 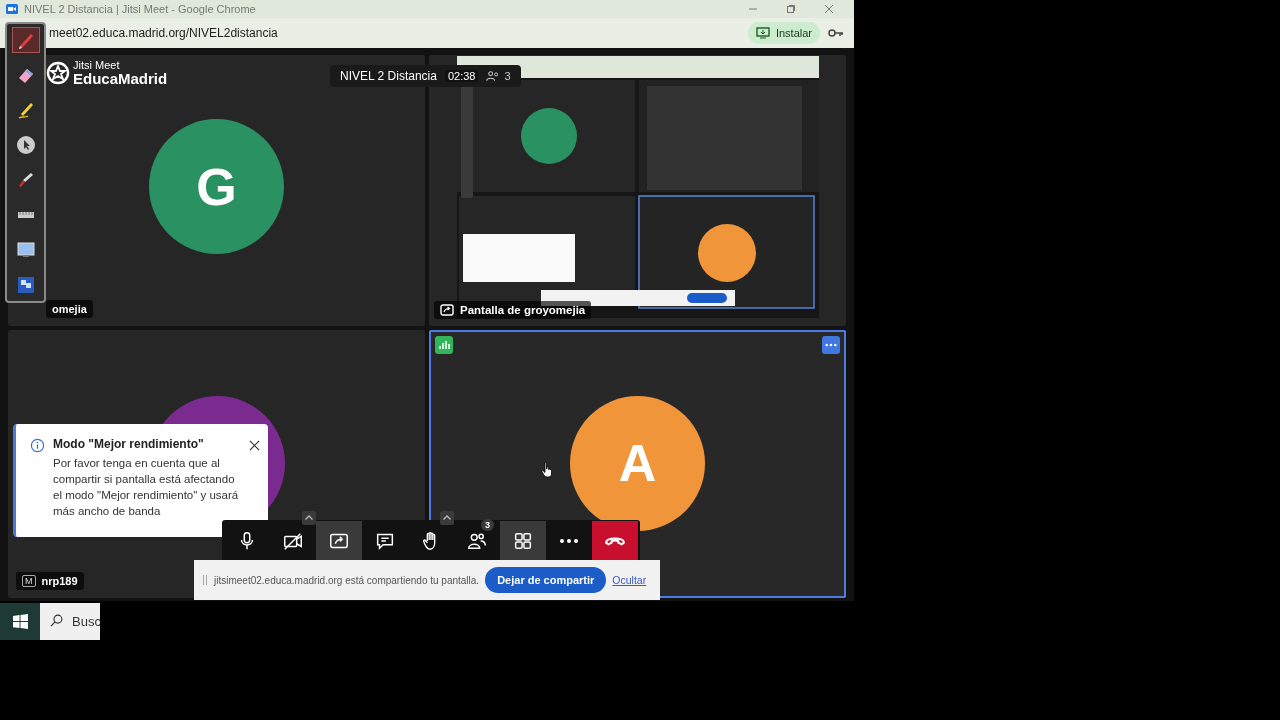 What do you see at coordinates (493, 76) in the screenshot?
I see `participants-icon` at bounding box center [493, 76].